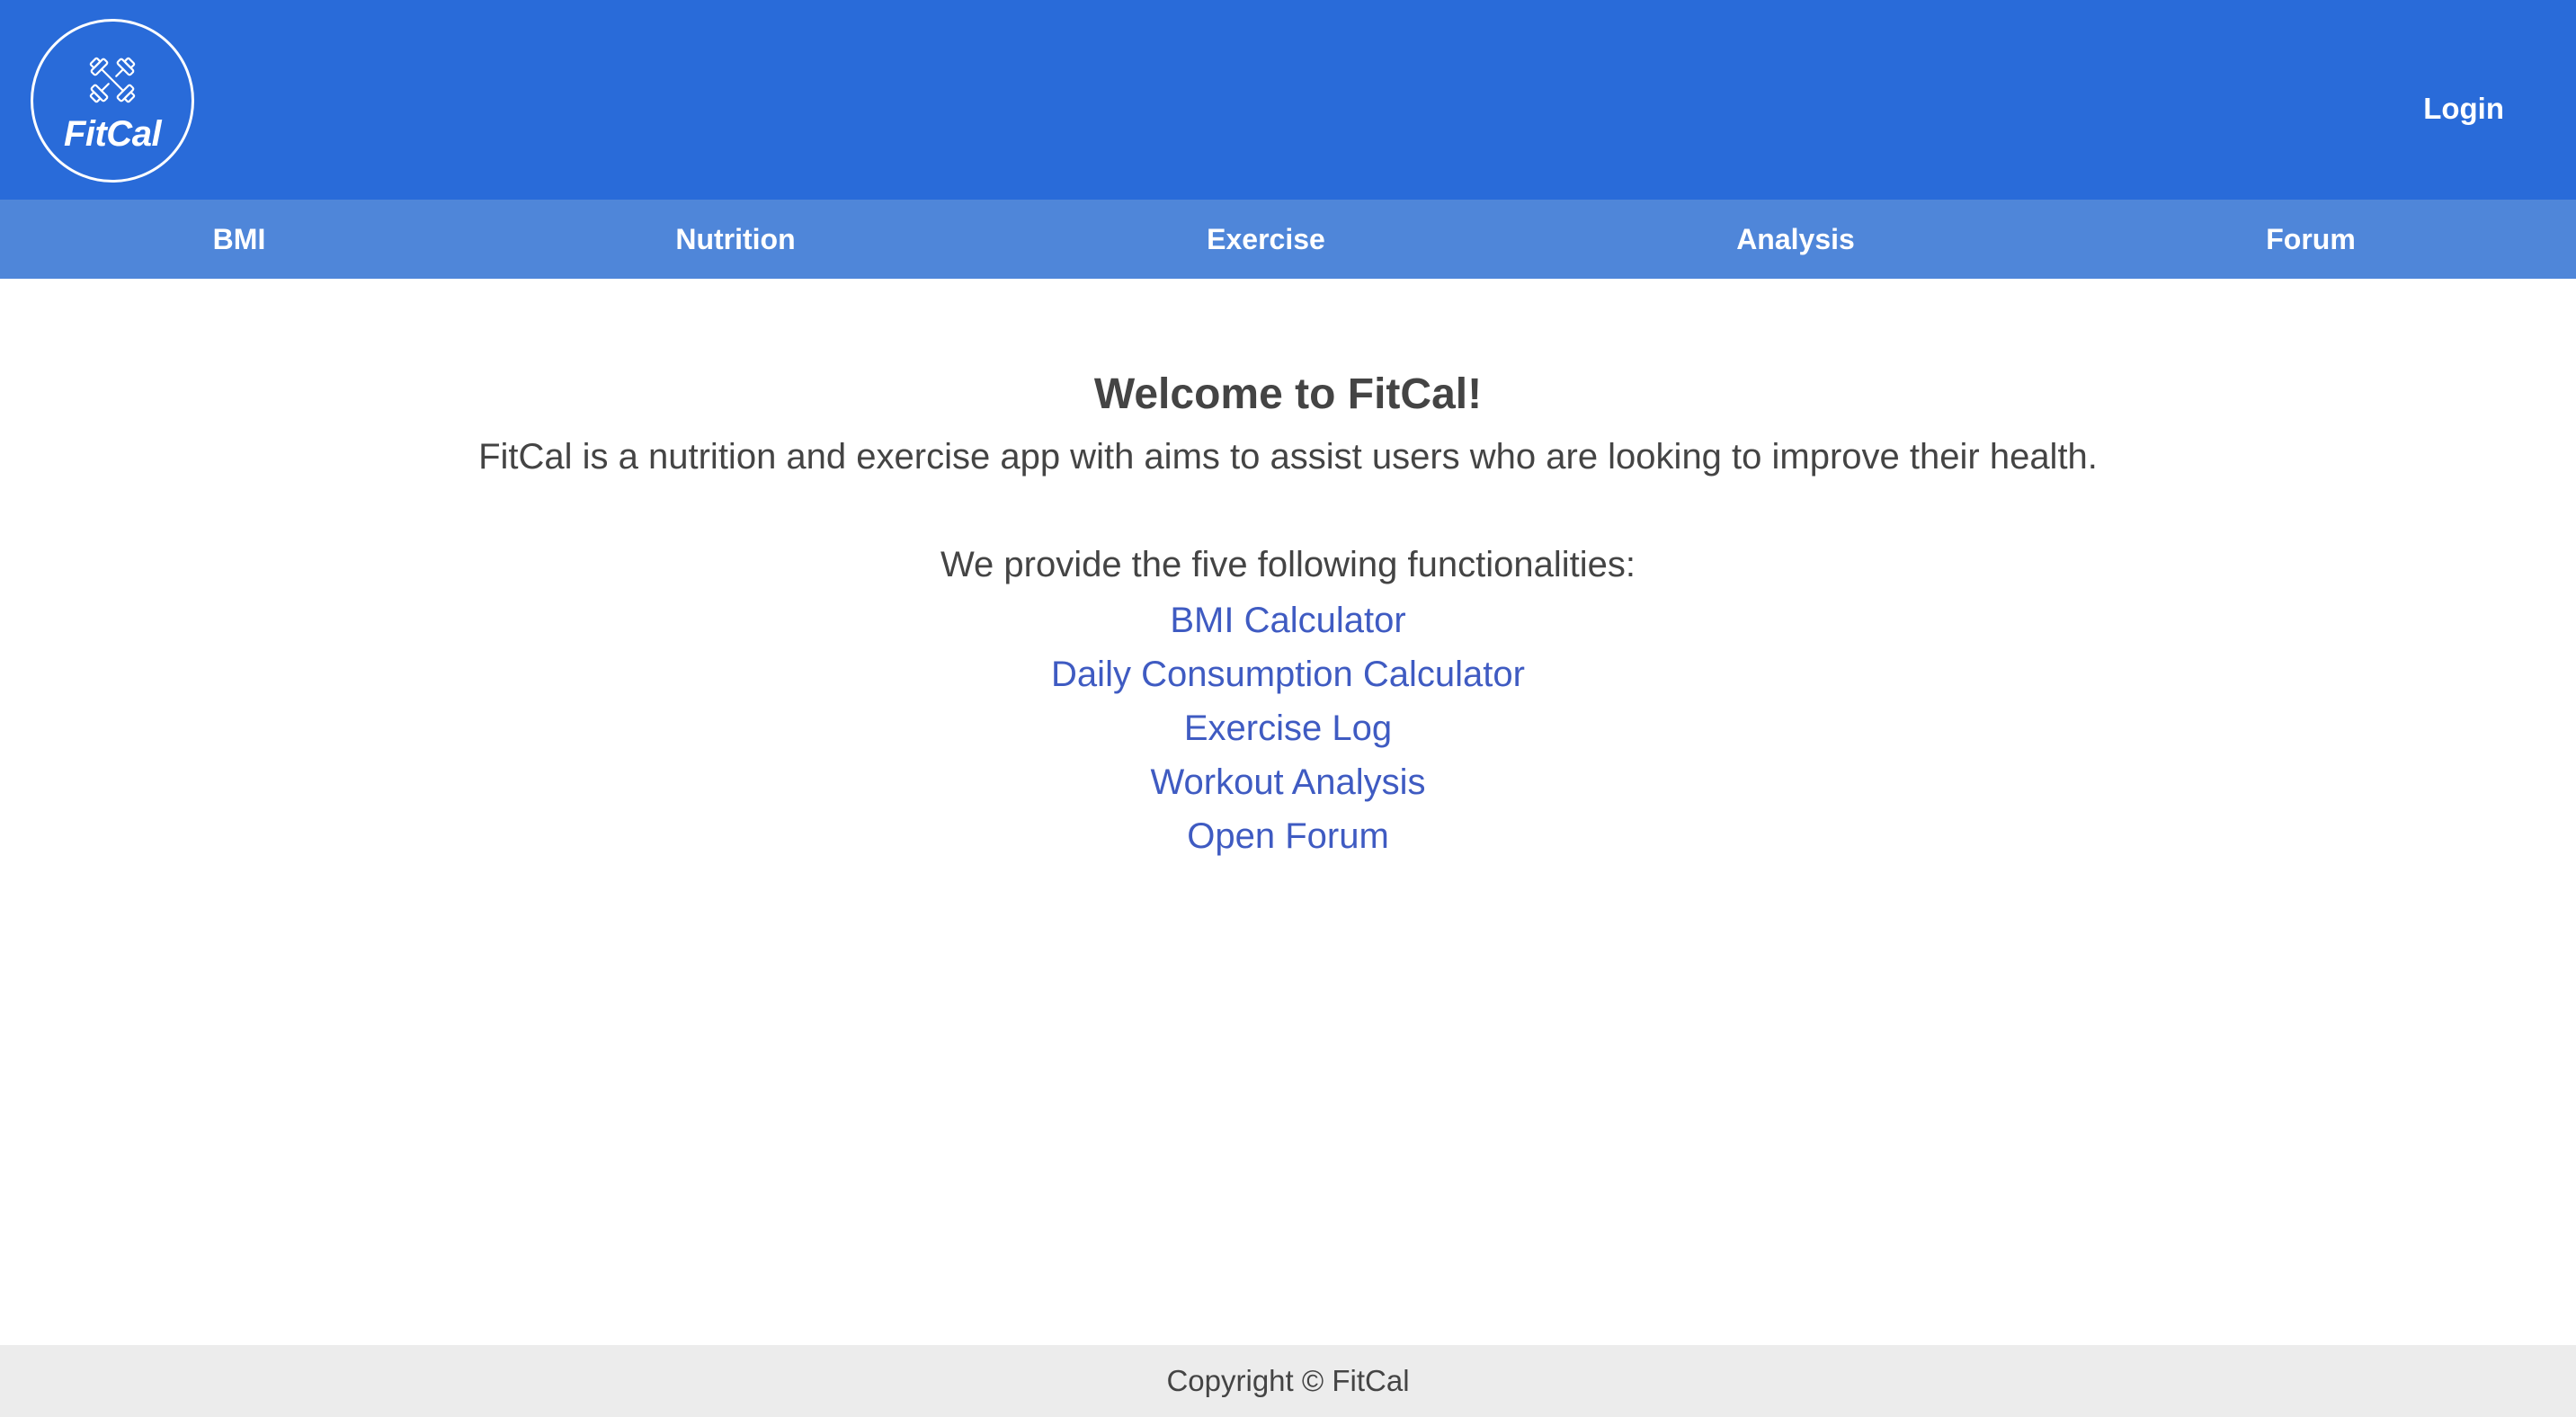 This screenshot has height=1417, width=2576. What do you see at coordinates (1288, 100) in the screenshot?
I see `site-header: FitCal Login` at bounding box center [1288, 100].